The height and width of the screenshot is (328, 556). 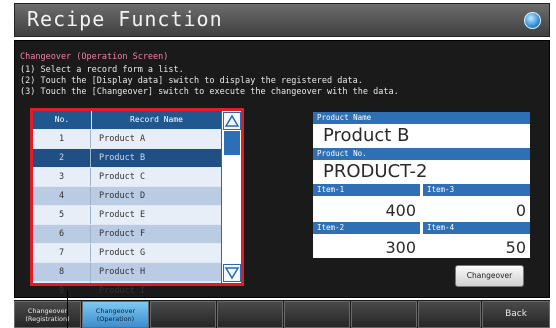 I want to click on list-item: 9 Product I, so click(x=127, y=289).